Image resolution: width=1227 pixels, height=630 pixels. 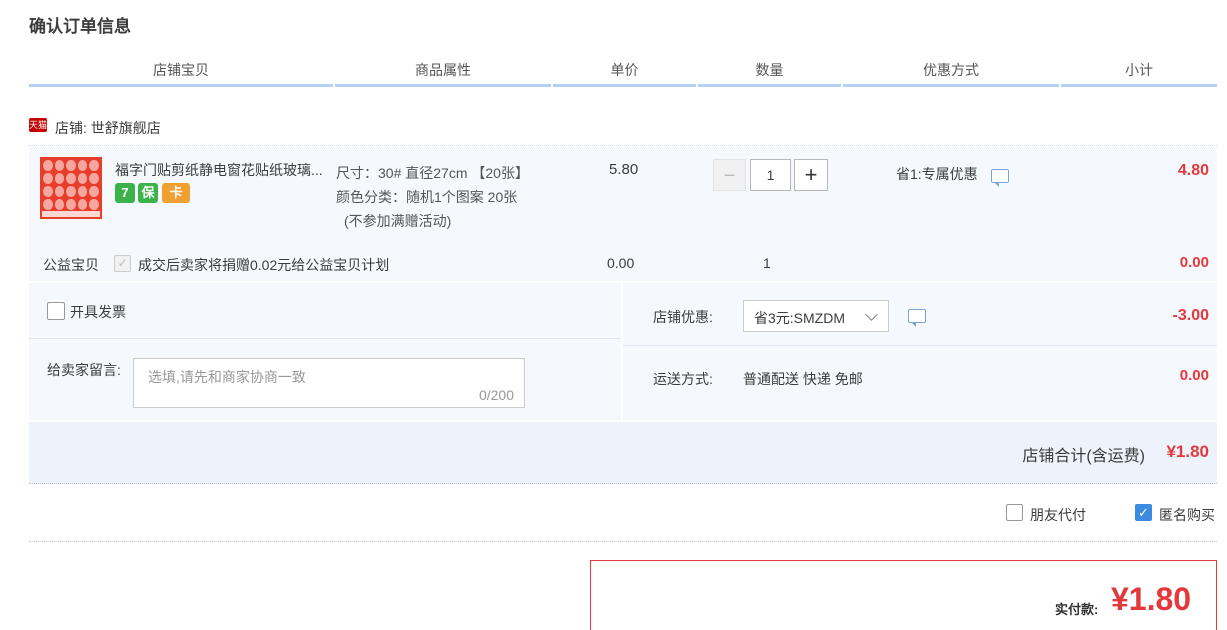 What do you see at coordinates (1190, 315) in the screenshot?
I see `coupon-amount: -3.00` at bounding box center [1190, 315].